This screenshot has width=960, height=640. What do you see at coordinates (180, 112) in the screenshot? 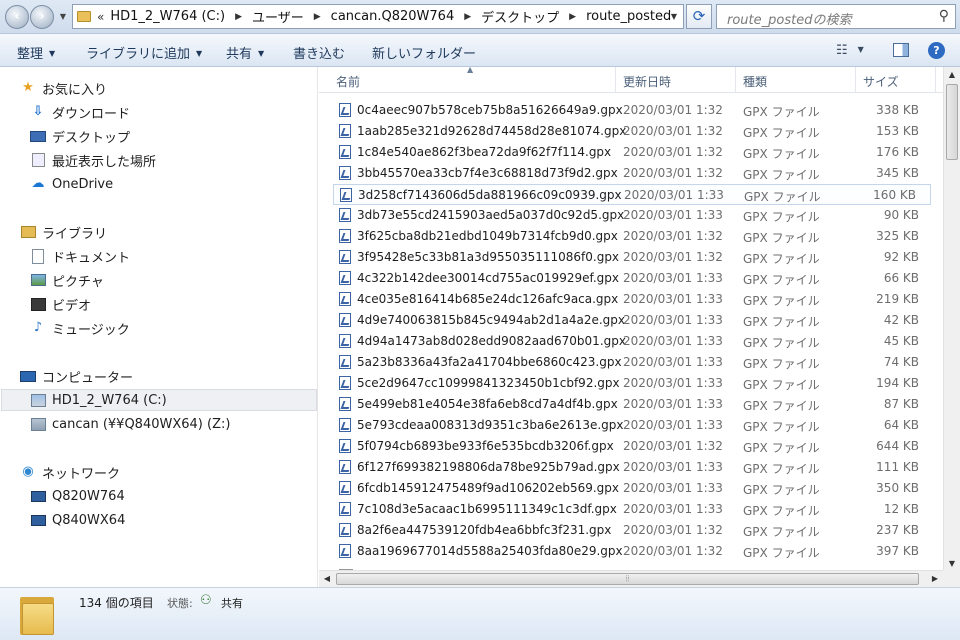
I see `nav-downloads: ⇩ ダウンロード` at bounding box center [180, 112].